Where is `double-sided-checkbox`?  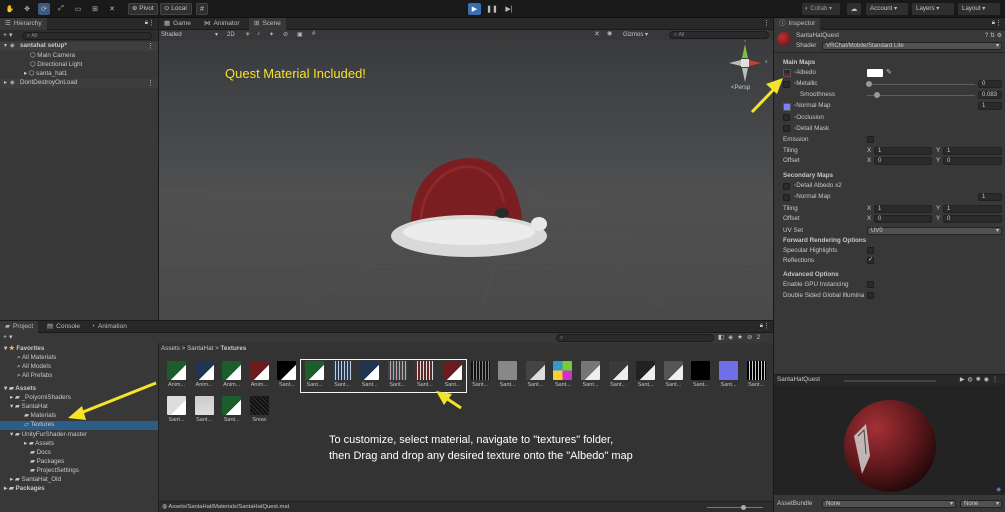
double-sided-checkbox is located at coordinates (870, 295).